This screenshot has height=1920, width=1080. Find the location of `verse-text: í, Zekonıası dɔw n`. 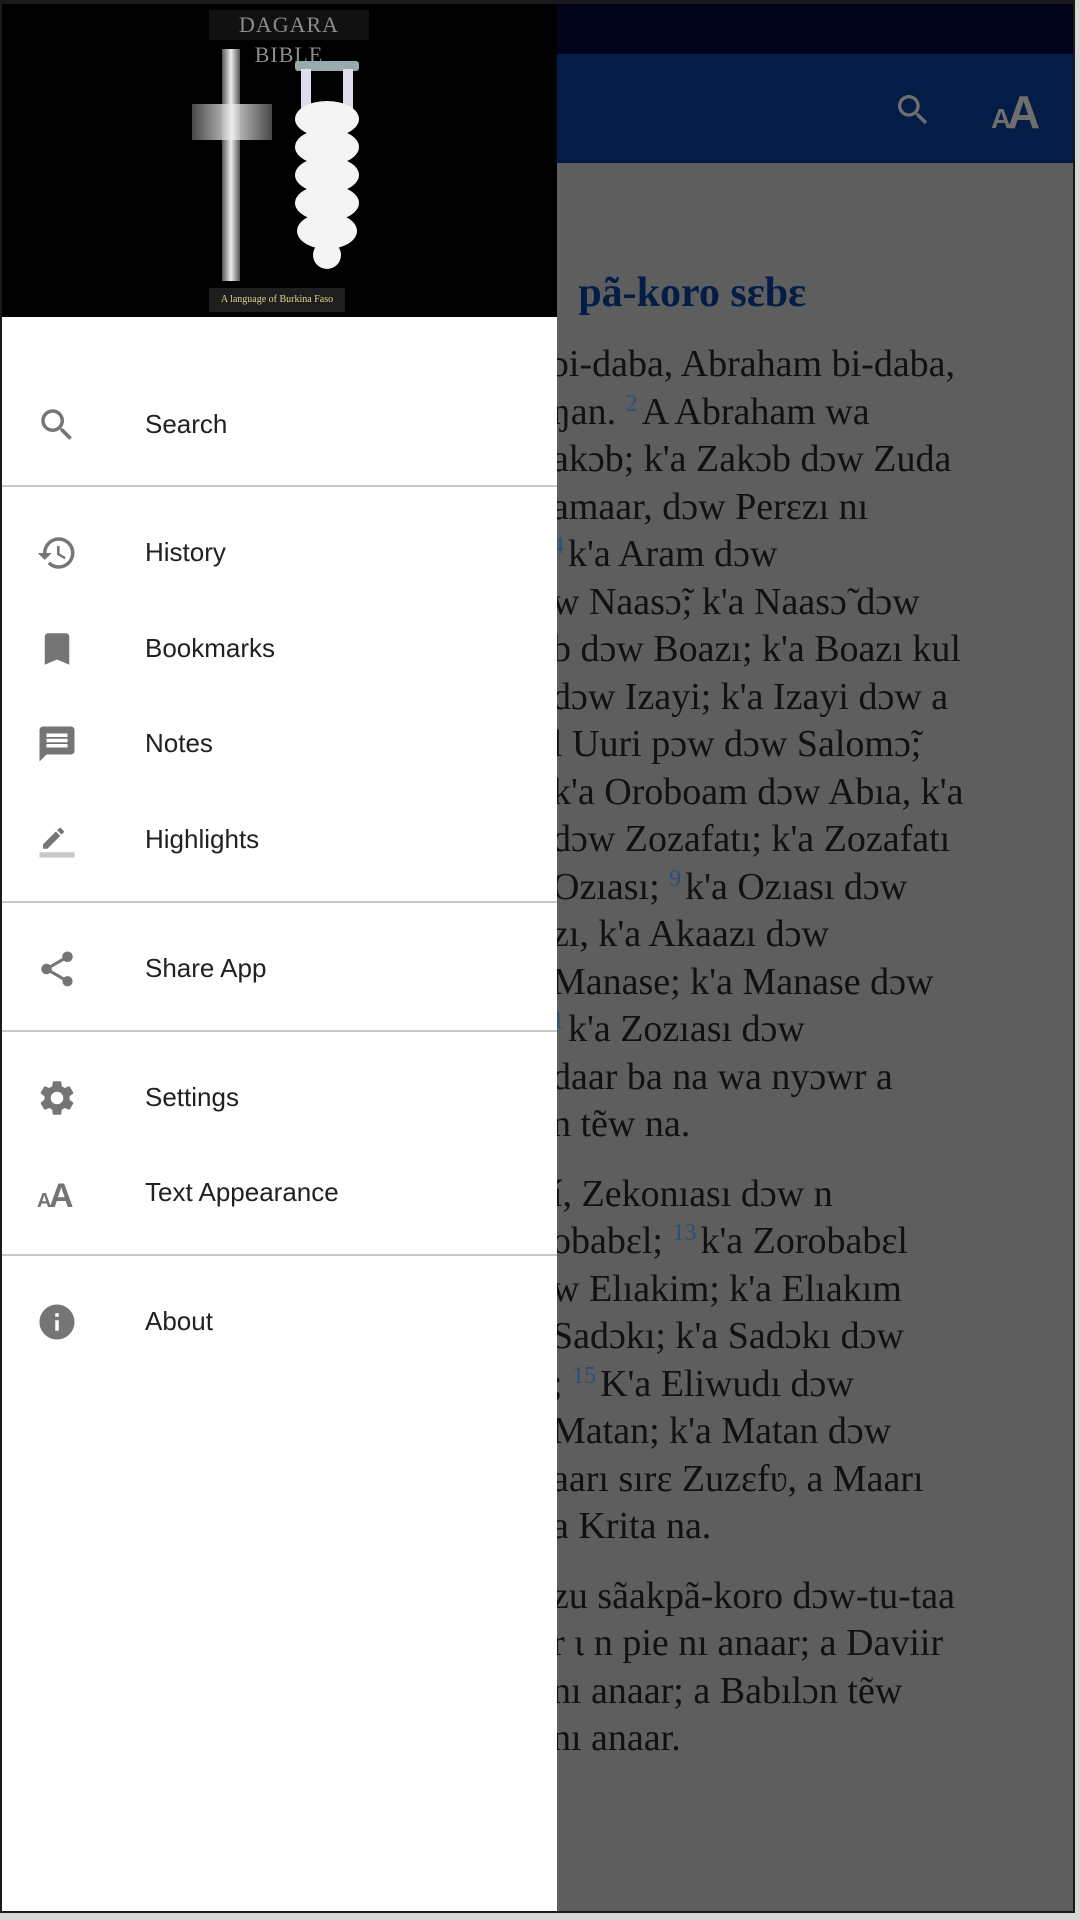

verse-text: í, Zekonıası dɔw n is located at coordinates (692, 1193).